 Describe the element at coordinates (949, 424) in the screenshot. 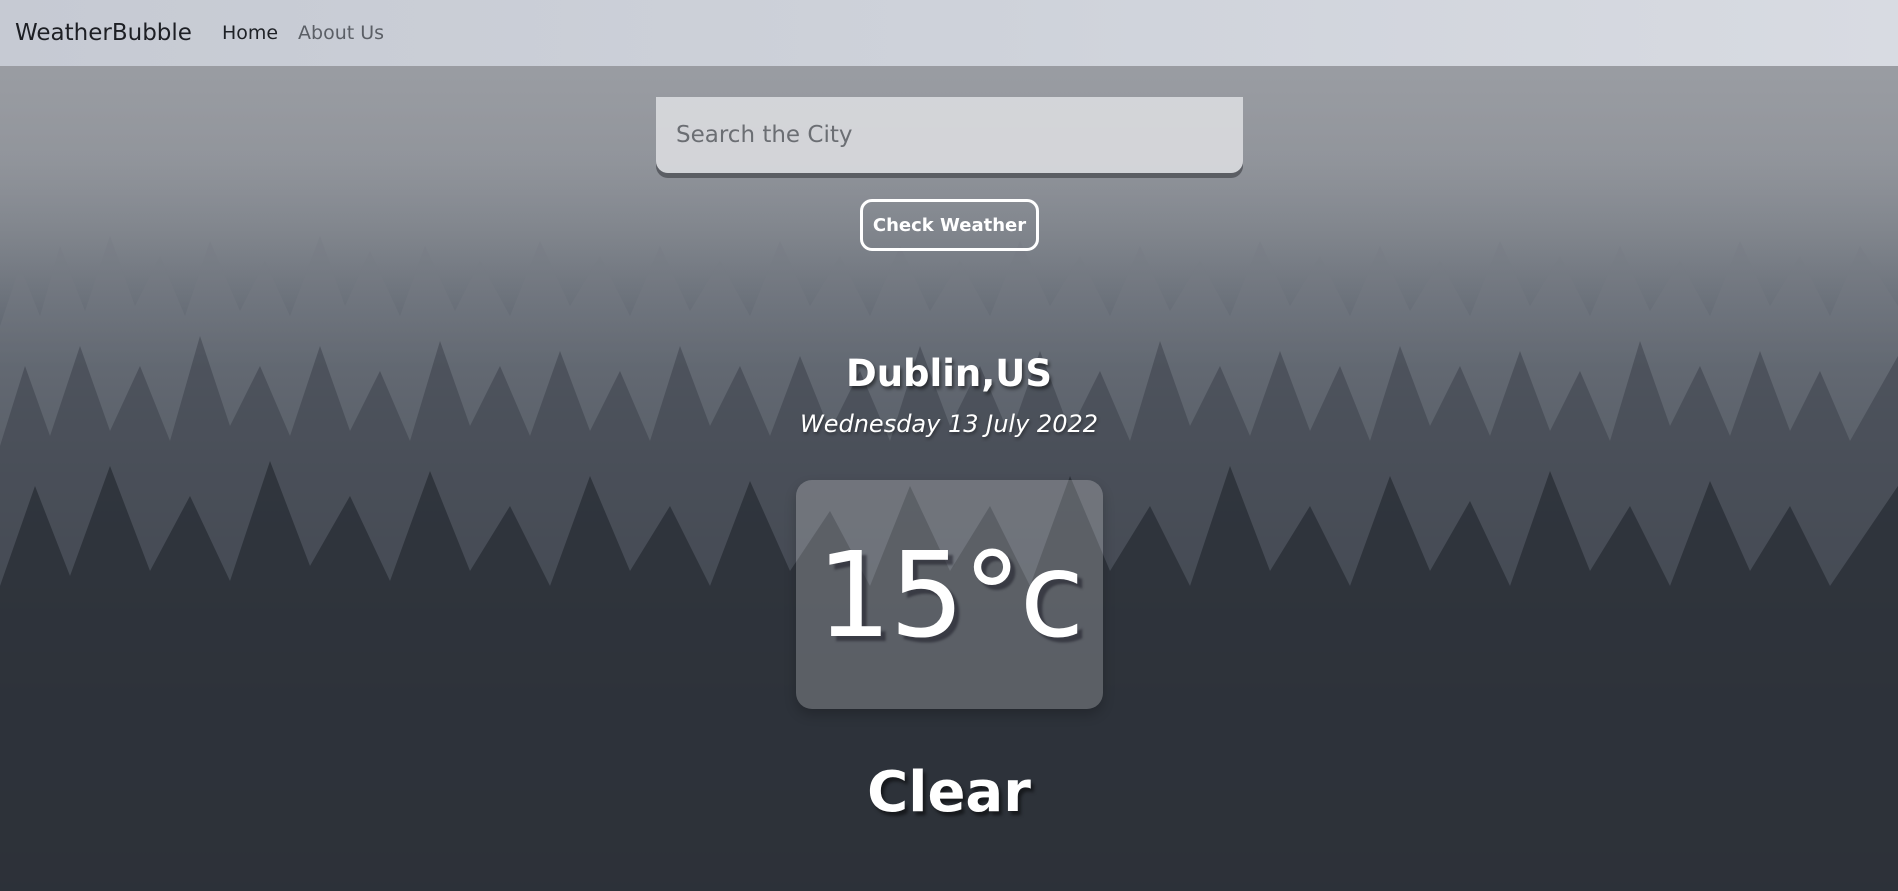

I see `current-date: Wednesday 13 July 2022` at that location.